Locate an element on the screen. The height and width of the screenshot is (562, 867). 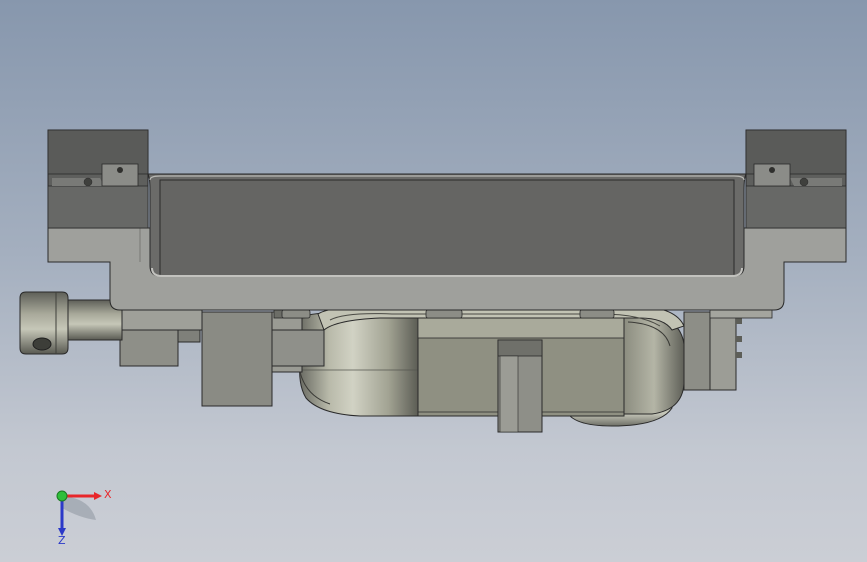
shaft-support-block is located at coordinates (161, 338).